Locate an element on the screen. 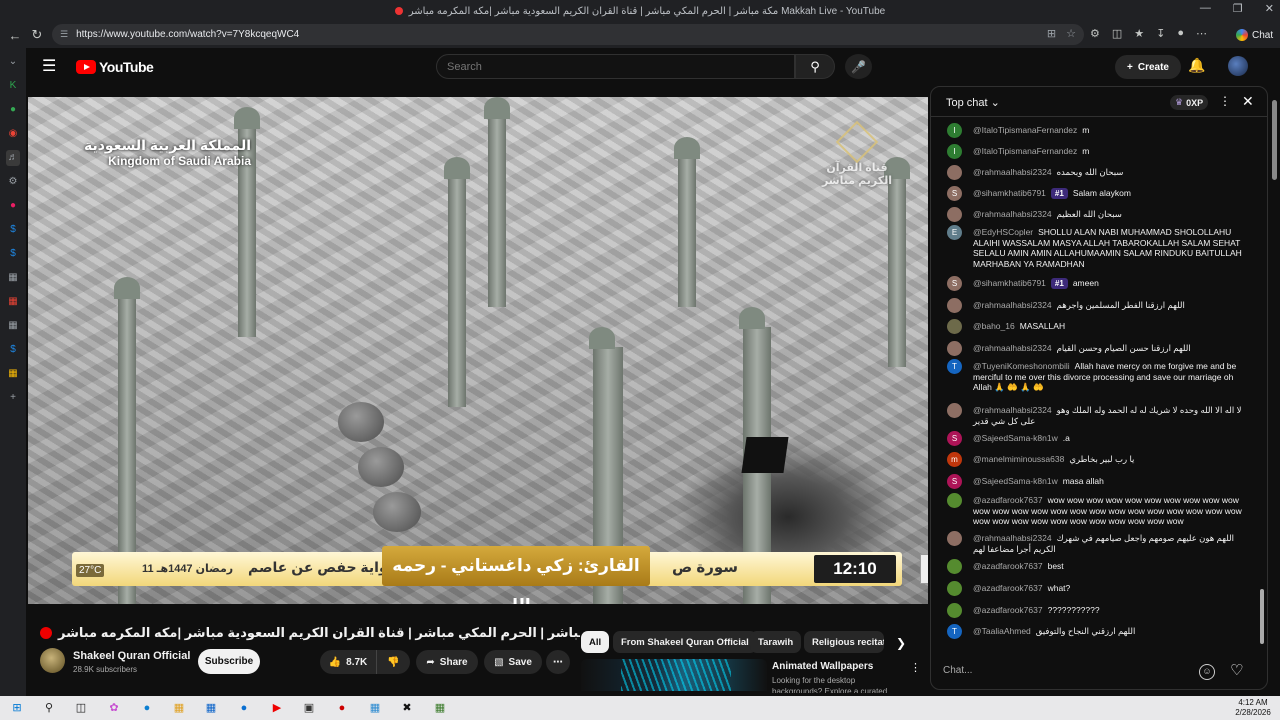  app-taskbar-icon: ▦ is located at coordinates (440, 708).